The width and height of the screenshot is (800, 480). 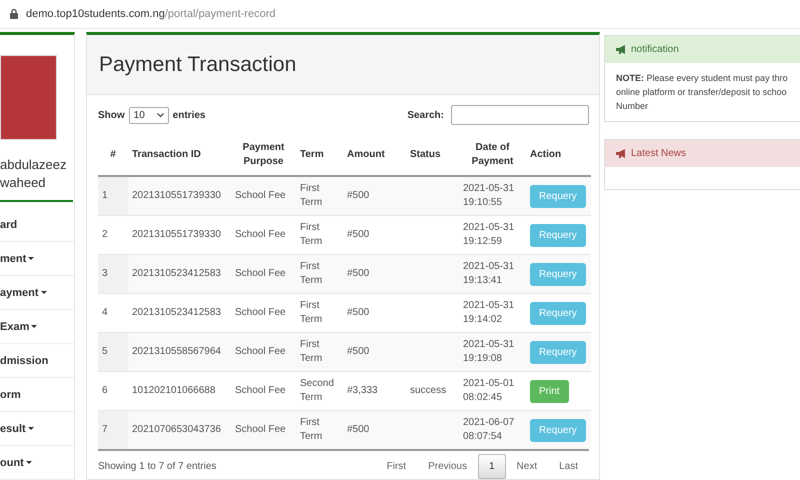 I want to click on nav-item: esult, so click(x=37, y=429).